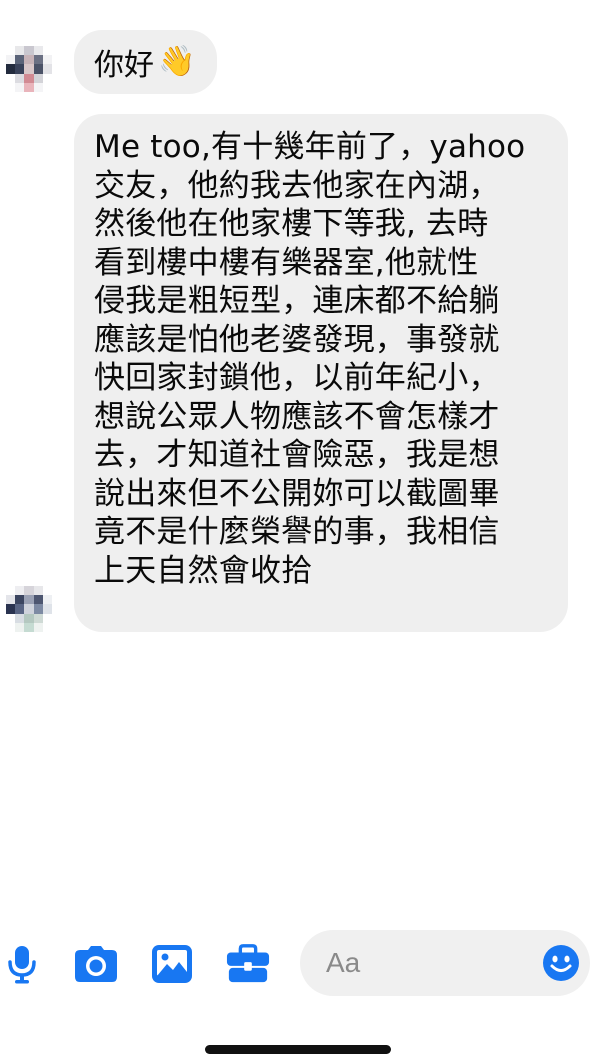 Image resolution: width=596 pixels, height=1060 pixels. What do you see at coordinates (286, 262) in the screenshot?
I see `message-line: 看到樓中樓有樂器室,他就性` at bounding box center [286, 262].